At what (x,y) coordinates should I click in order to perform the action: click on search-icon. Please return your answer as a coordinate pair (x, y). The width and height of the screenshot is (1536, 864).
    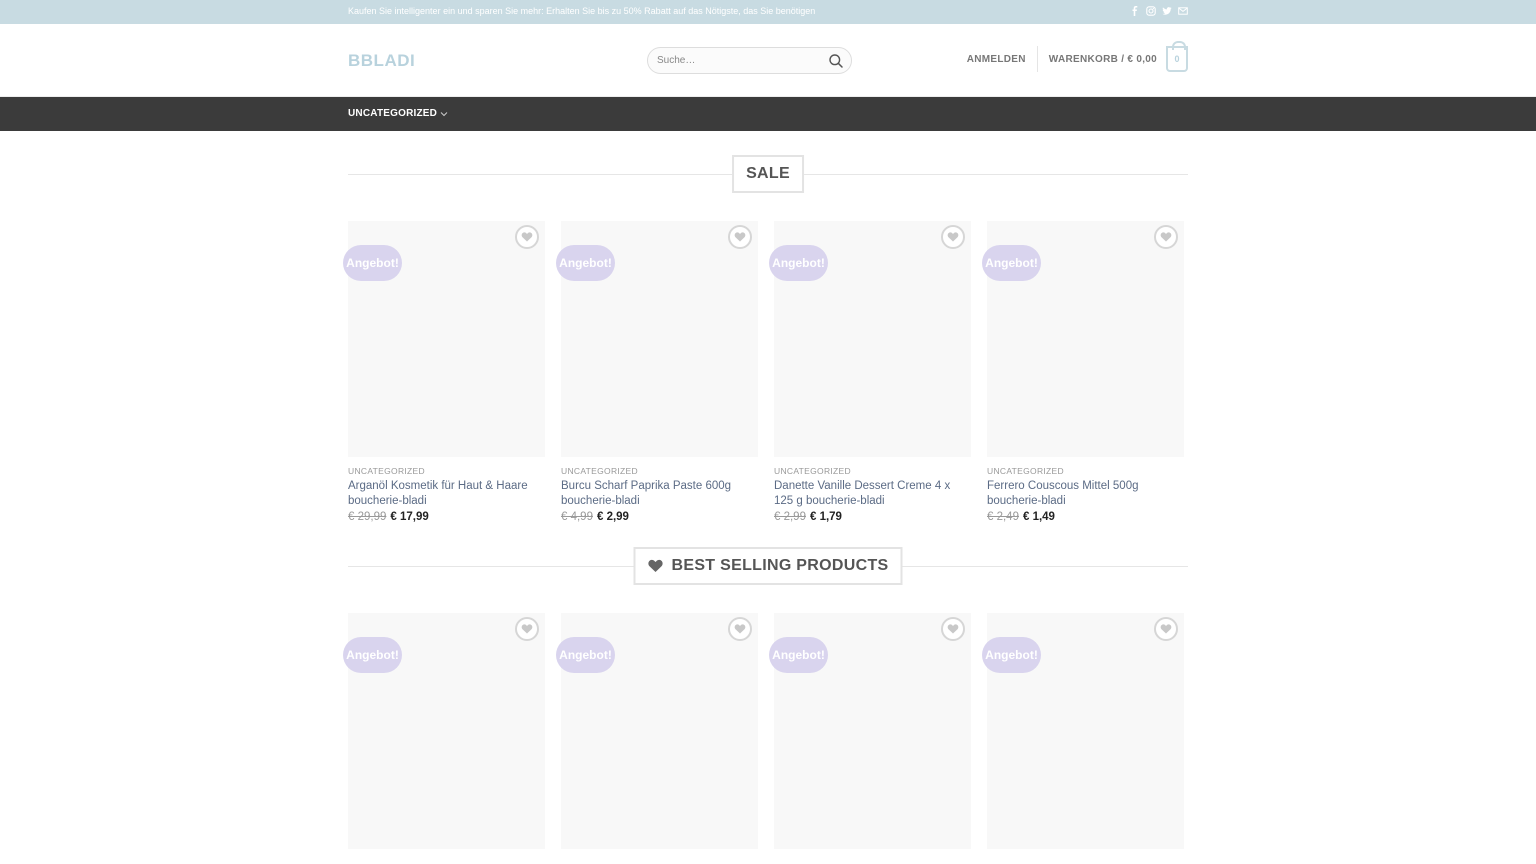
    Looking at the image, I should click on (836, 61).